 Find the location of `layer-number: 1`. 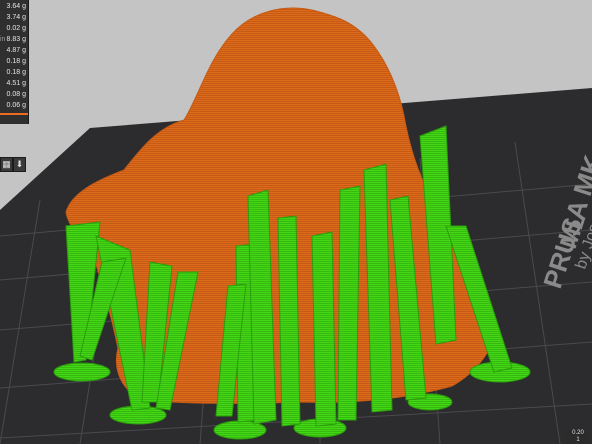

layer-number: 1 is located at coordinates (578, 440).